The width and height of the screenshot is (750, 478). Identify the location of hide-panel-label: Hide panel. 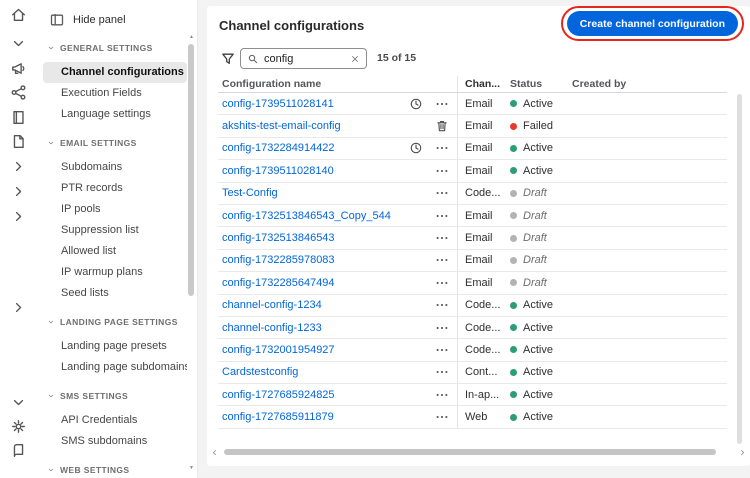
(99, 20).